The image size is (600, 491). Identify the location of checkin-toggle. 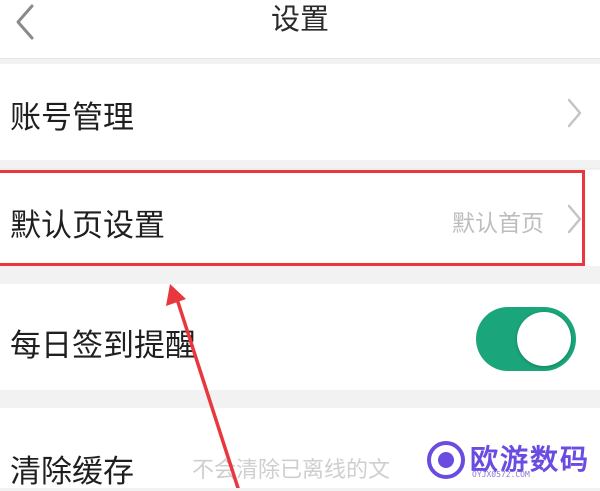
(526, 339).